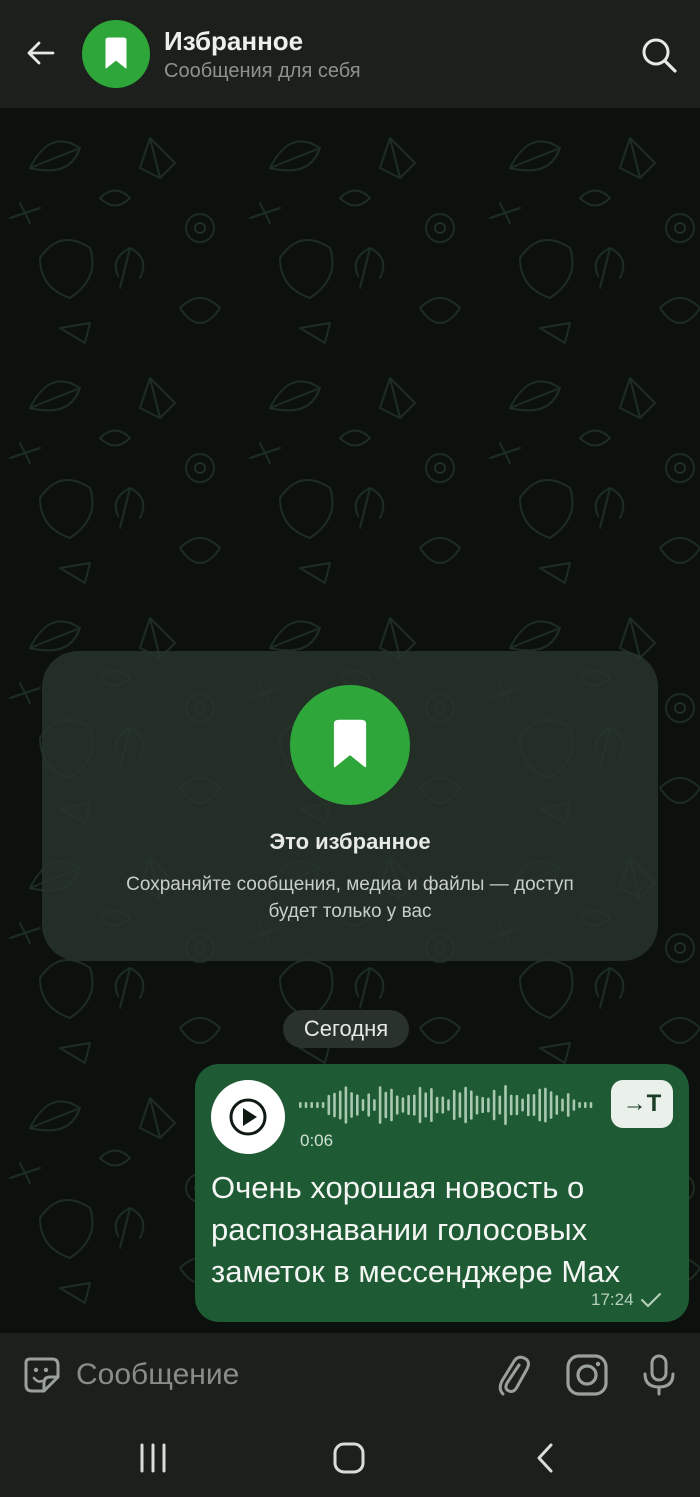 This screenshot has height=1497, width=700. Describe the element at coordinates (642, 1104) in the screenshot. I see `transcribe-button: →T` at that location.